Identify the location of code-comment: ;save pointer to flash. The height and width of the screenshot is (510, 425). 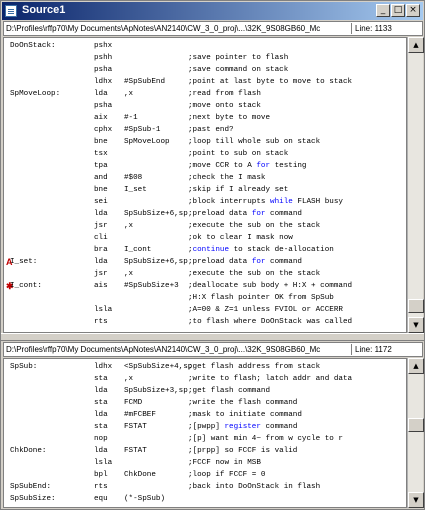
(238, 58).